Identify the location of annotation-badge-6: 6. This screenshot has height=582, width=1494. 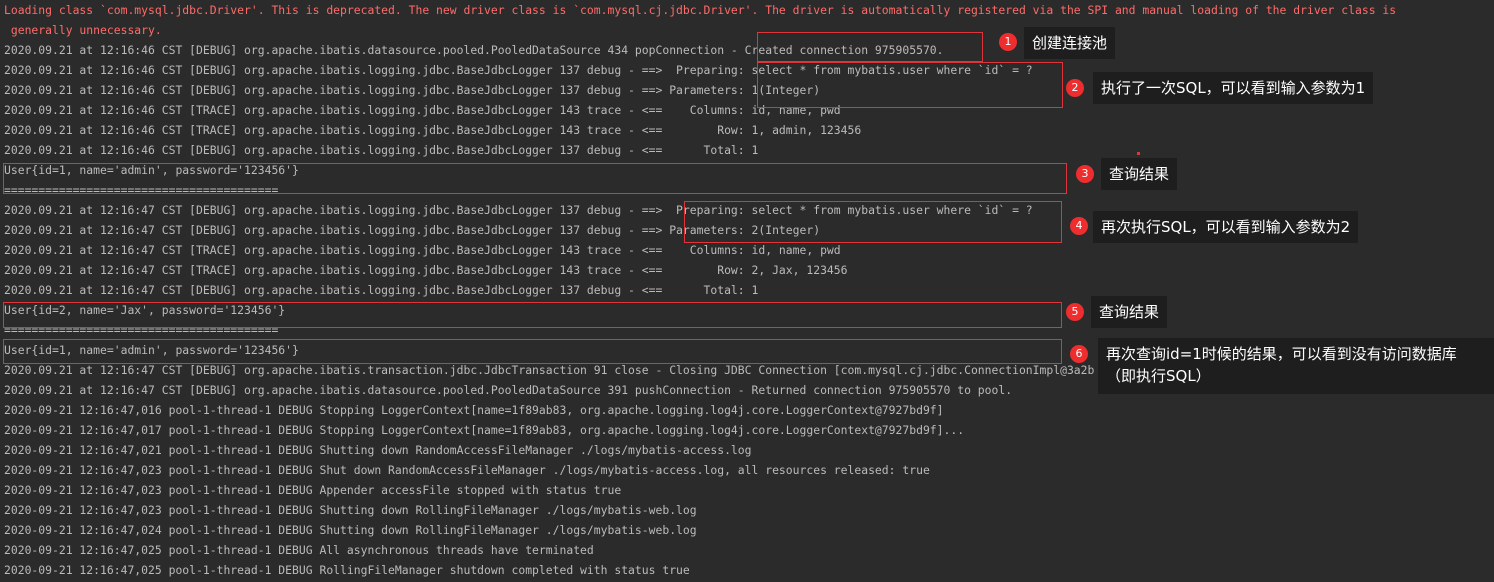
(1079, 354).